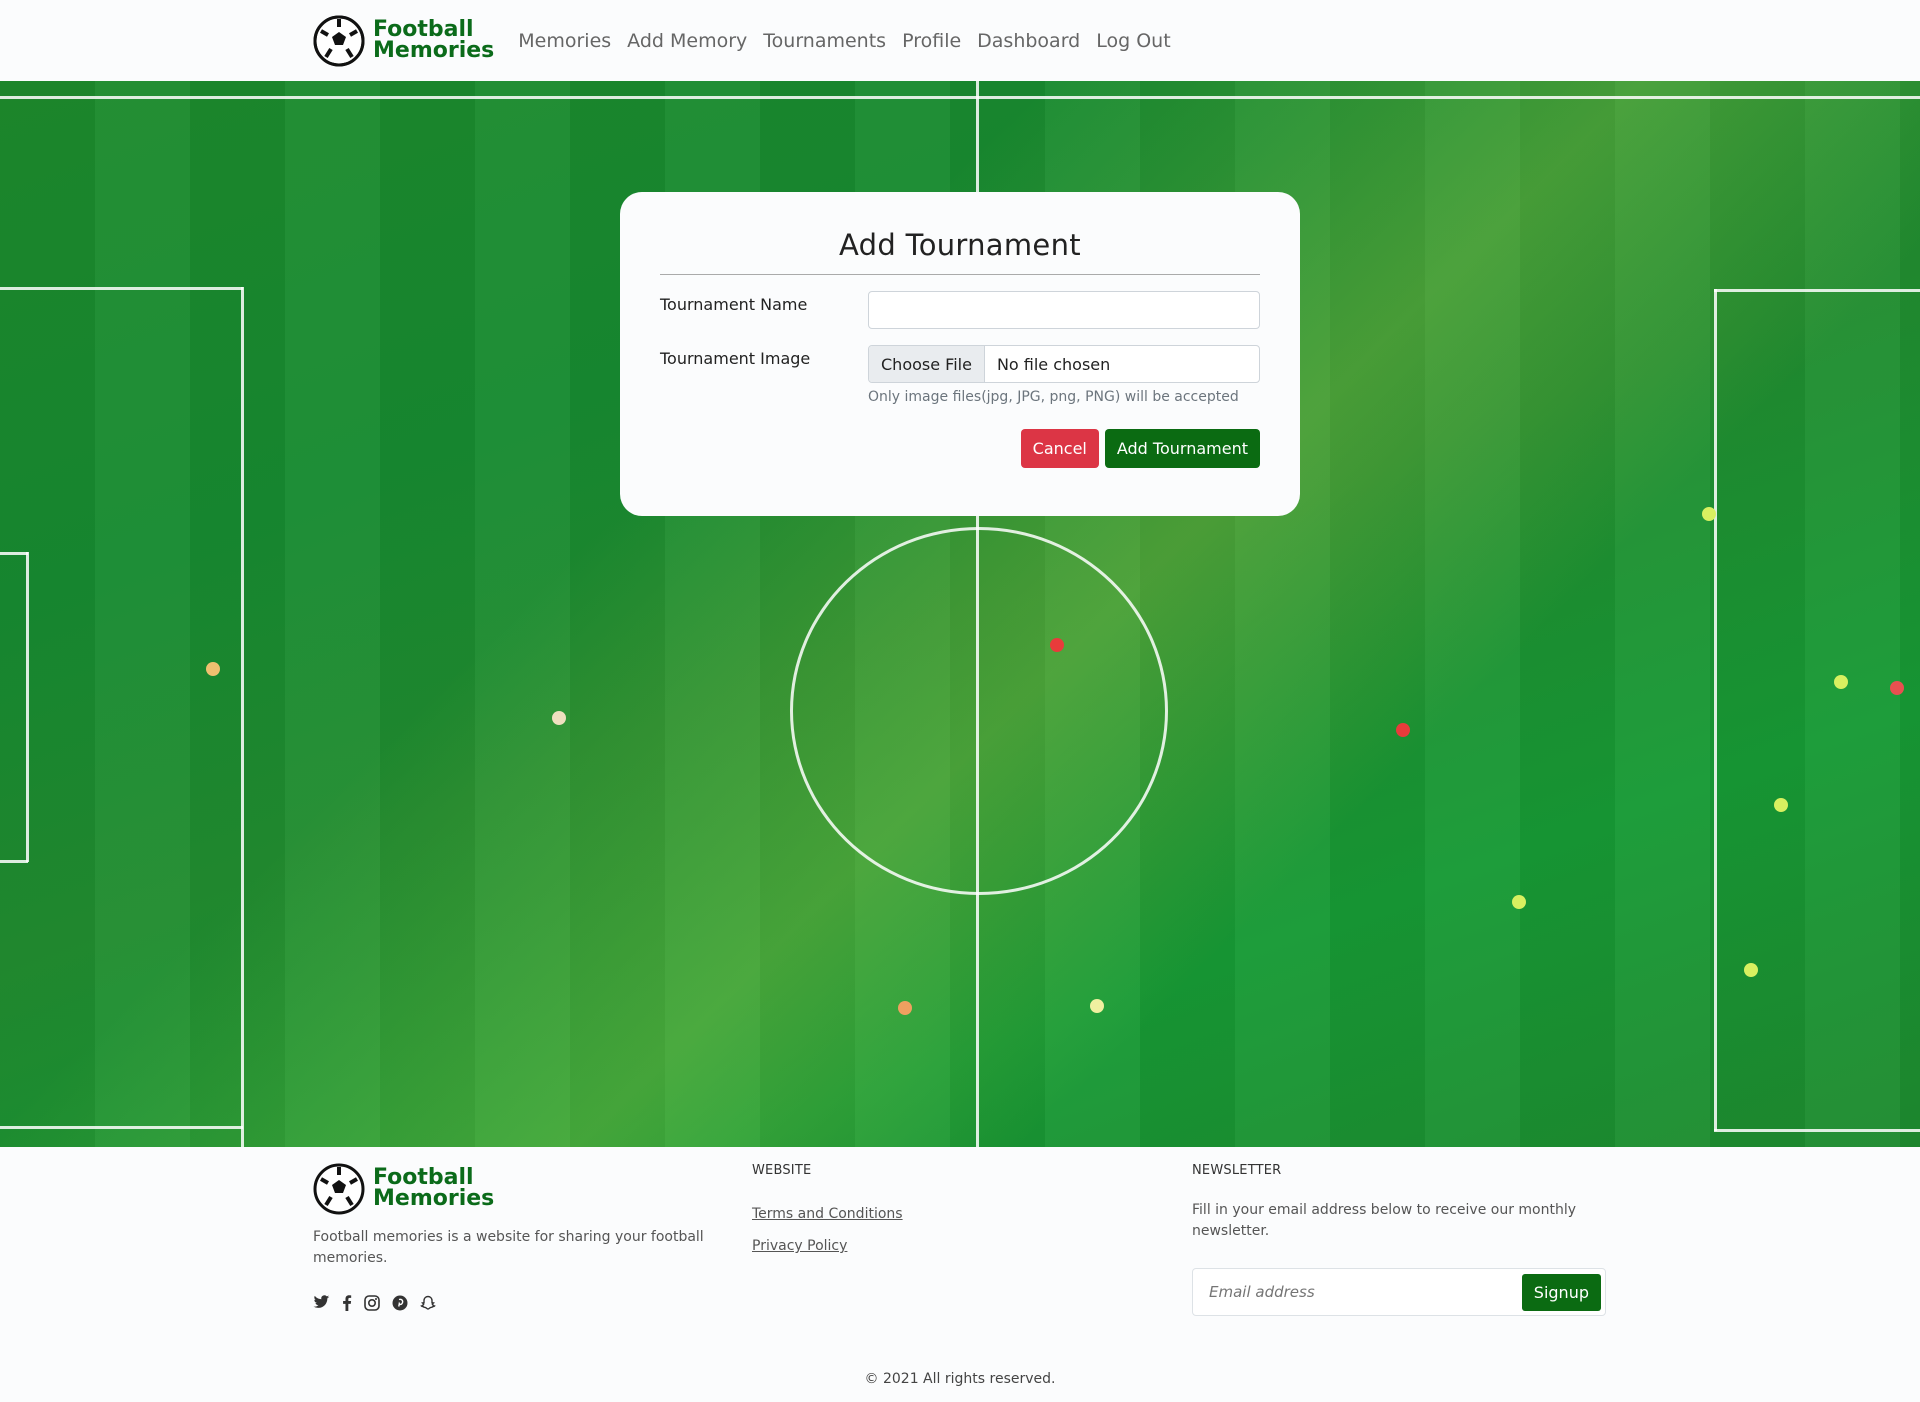 This screenshot has width=1920, height=1402. What do you see at coordinates (14, 553) in the screenshot?
I see `left-goal-box-top` at bounding box center [14, 553].